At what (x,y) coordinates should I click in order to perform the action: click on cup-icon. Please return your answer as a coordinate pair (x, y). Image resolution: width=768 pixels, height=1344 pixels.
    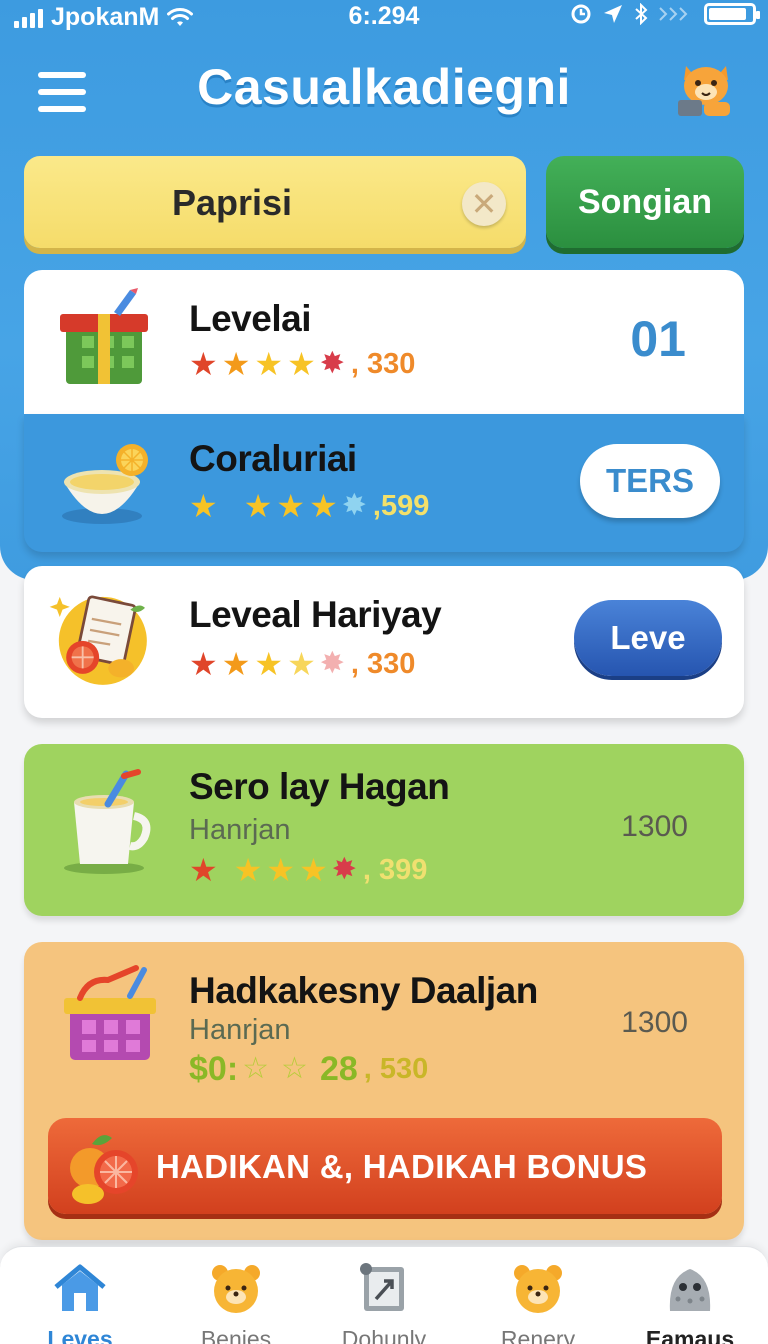
    Looking at the image, I should click on (107, 821).